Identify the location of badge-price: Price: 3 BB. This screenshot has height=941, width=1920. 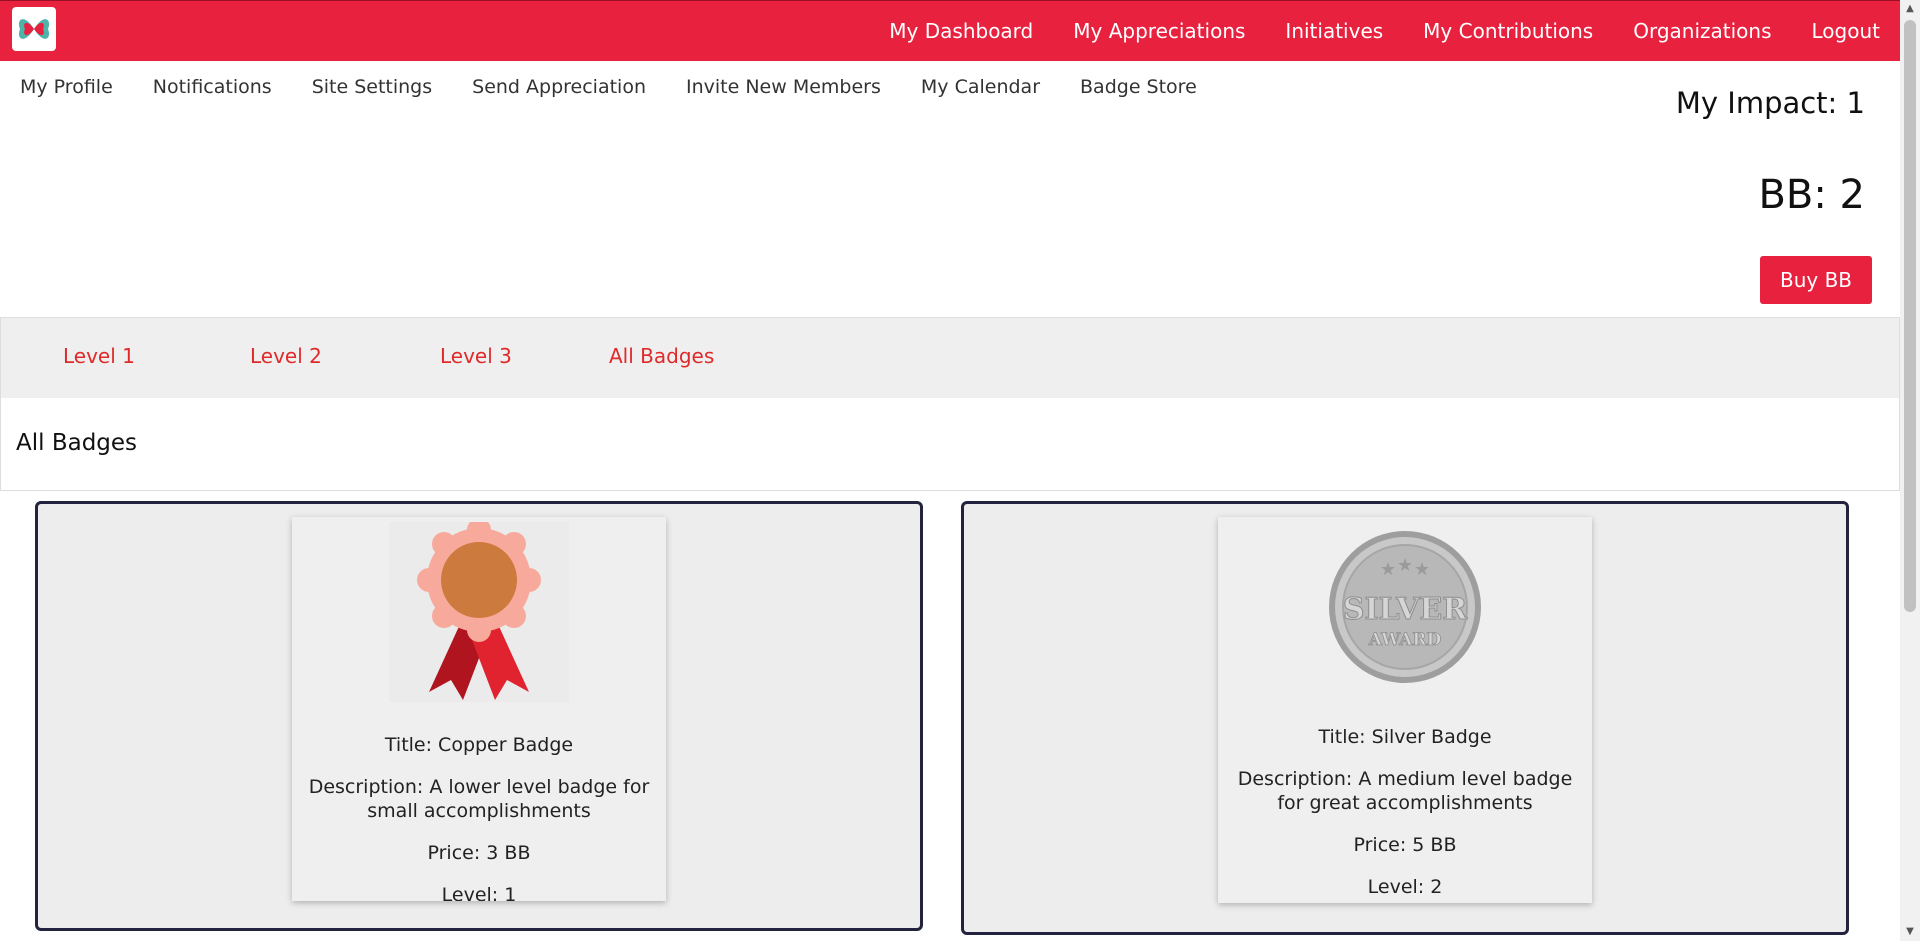
(479, 853).